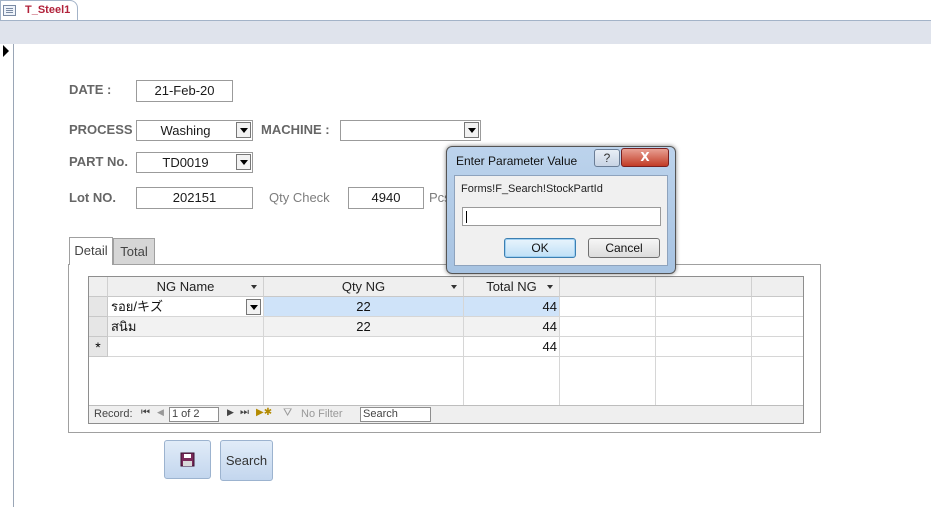 Image resolution: width=931 pixels, height=507 pixels. I want to click on column-header-total-ng: Total NG, so click(512, 287).